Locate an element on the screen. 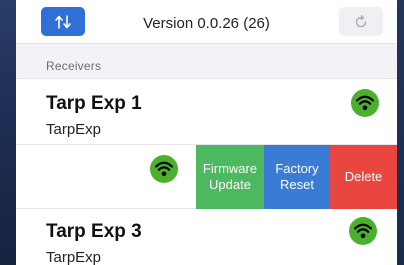 The image size is (404, 265). receiver-name: Tarp Exp 1 is located at coordinates (94, 103).